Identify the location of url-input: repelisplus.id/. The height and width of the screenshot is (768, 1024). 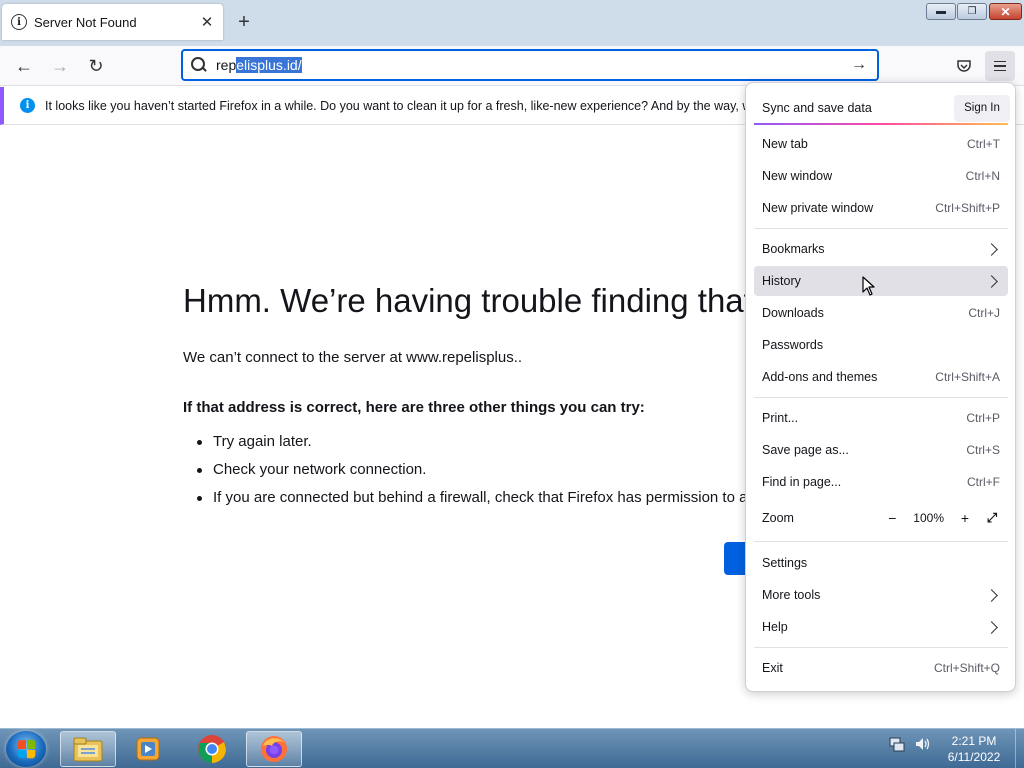
(531, 65).